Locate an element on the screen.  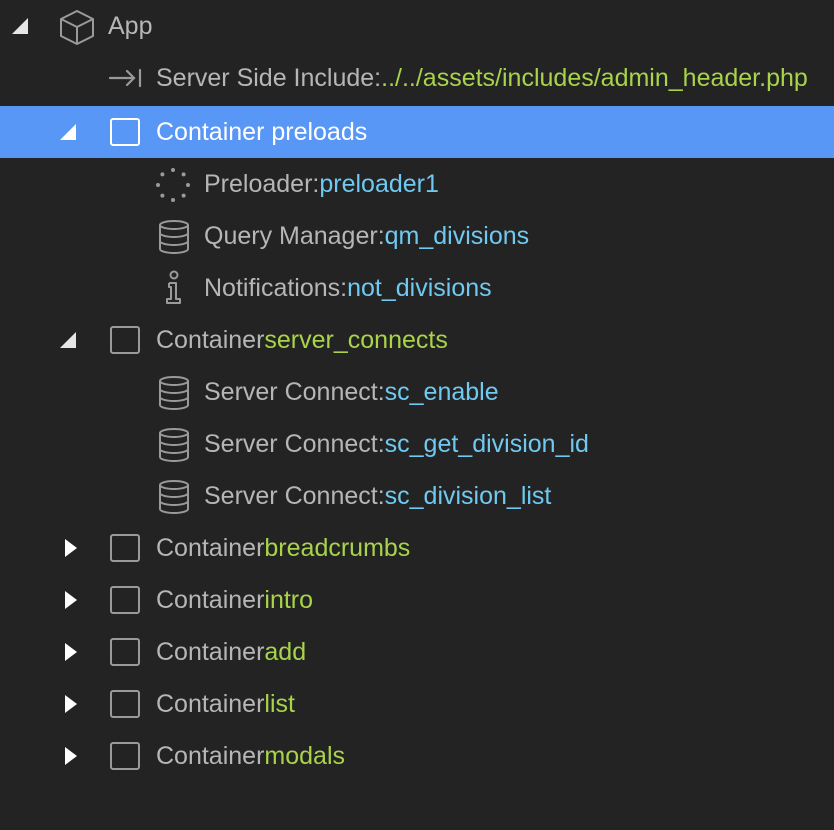
tree-node-container-add: Container add is located at coordinates (417, 652).